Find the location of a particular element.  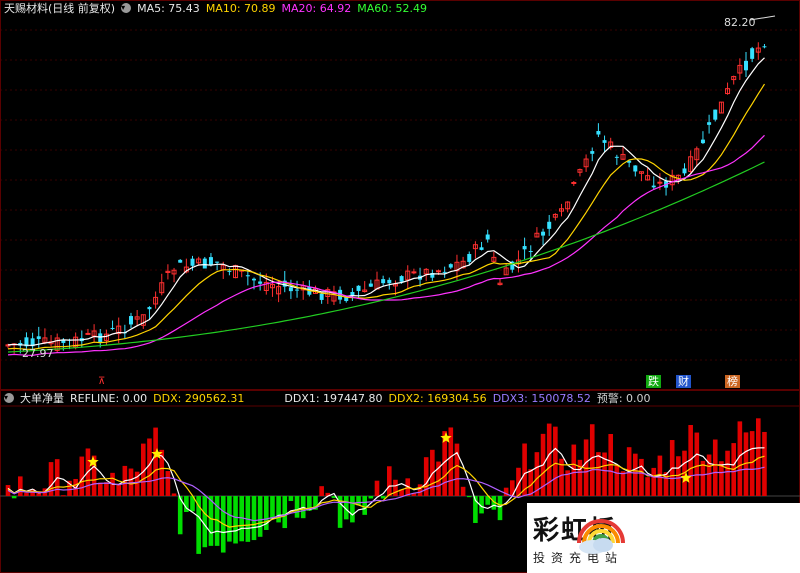

event-marker: ⊼ is located at coordinates (101, 381).